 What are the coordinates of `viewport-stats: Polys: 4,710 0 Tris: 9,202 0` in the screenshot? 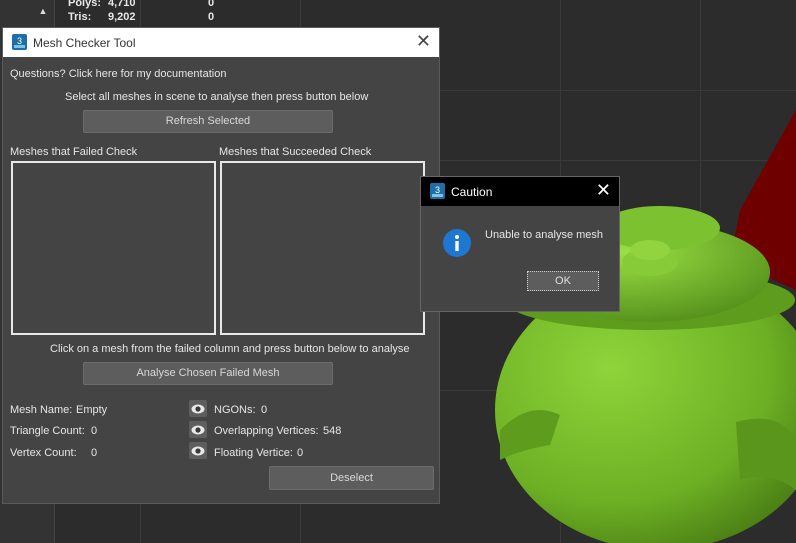 It's located at (153, 12).